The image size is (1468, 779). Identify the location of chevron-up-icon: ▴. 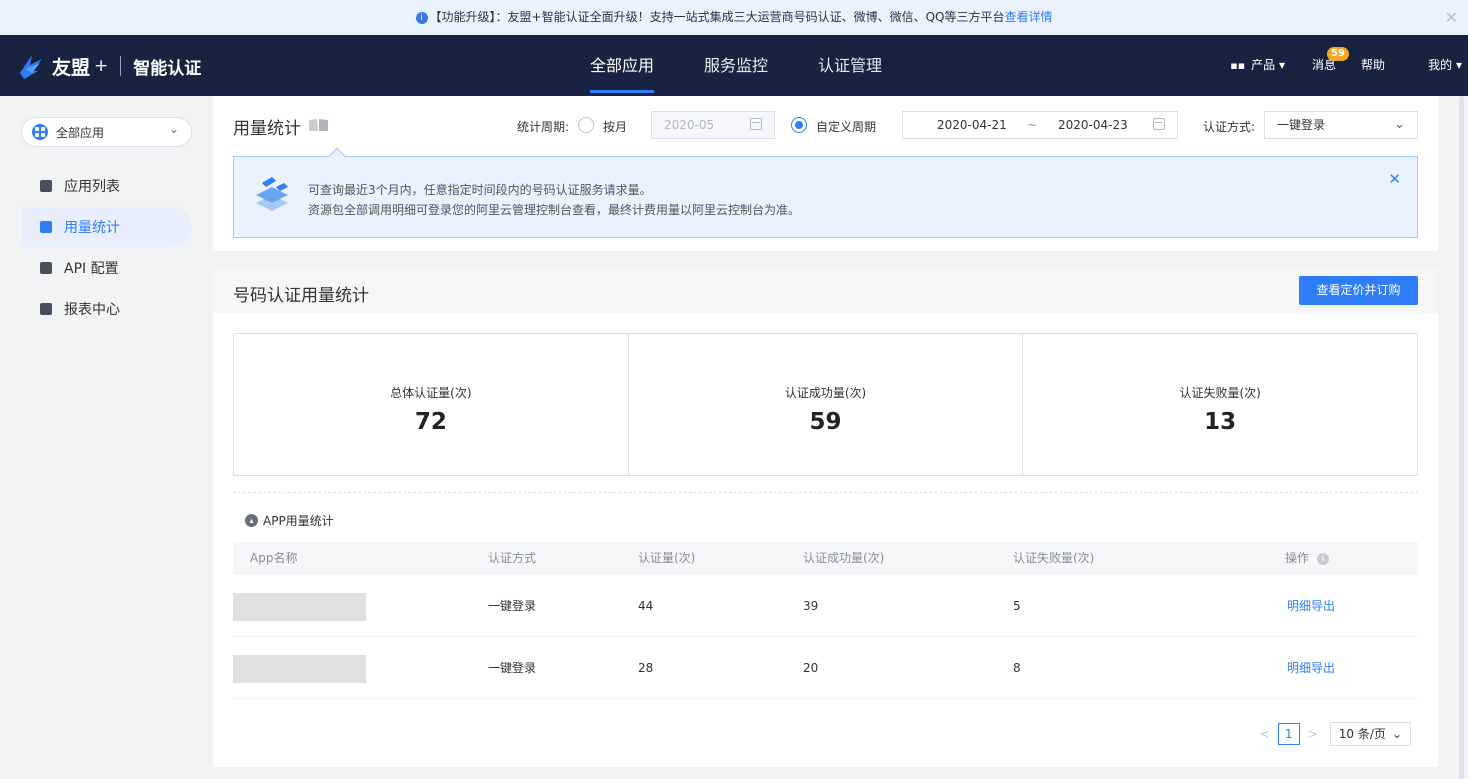
(251, 520).